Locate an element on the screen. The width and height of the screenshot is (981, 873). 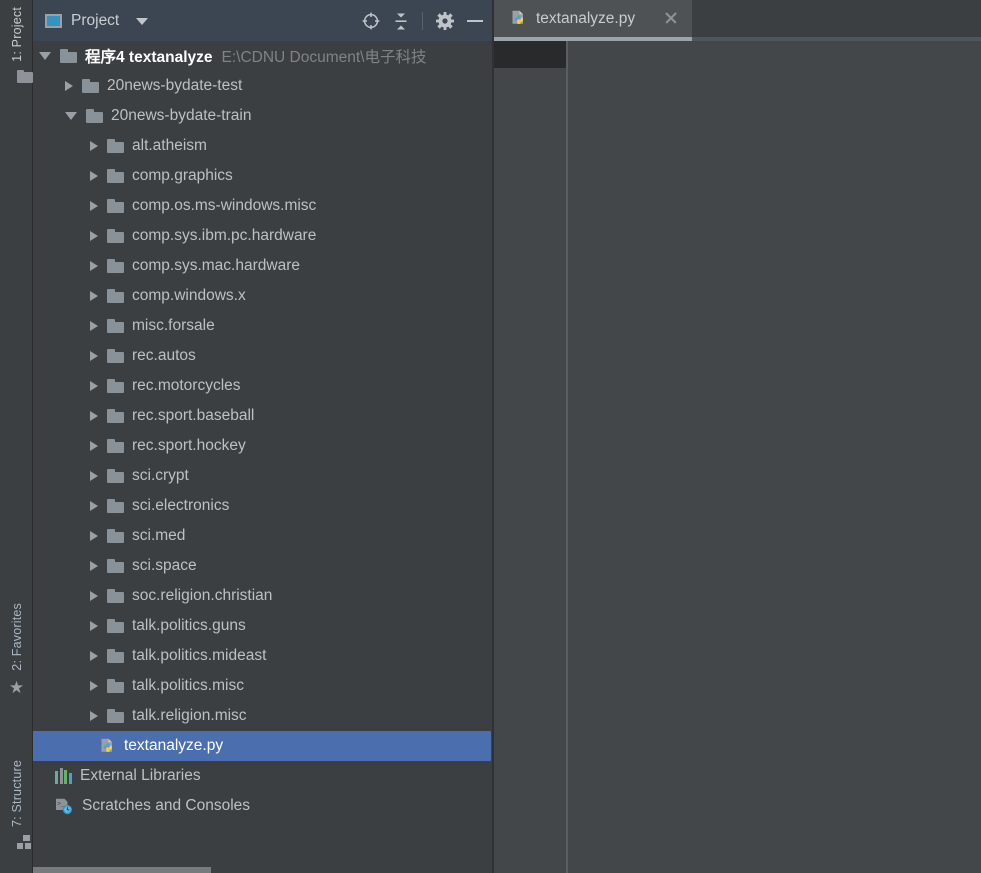
tree-row-label: rec.sport.hockey is located at coordinates (189, 445).